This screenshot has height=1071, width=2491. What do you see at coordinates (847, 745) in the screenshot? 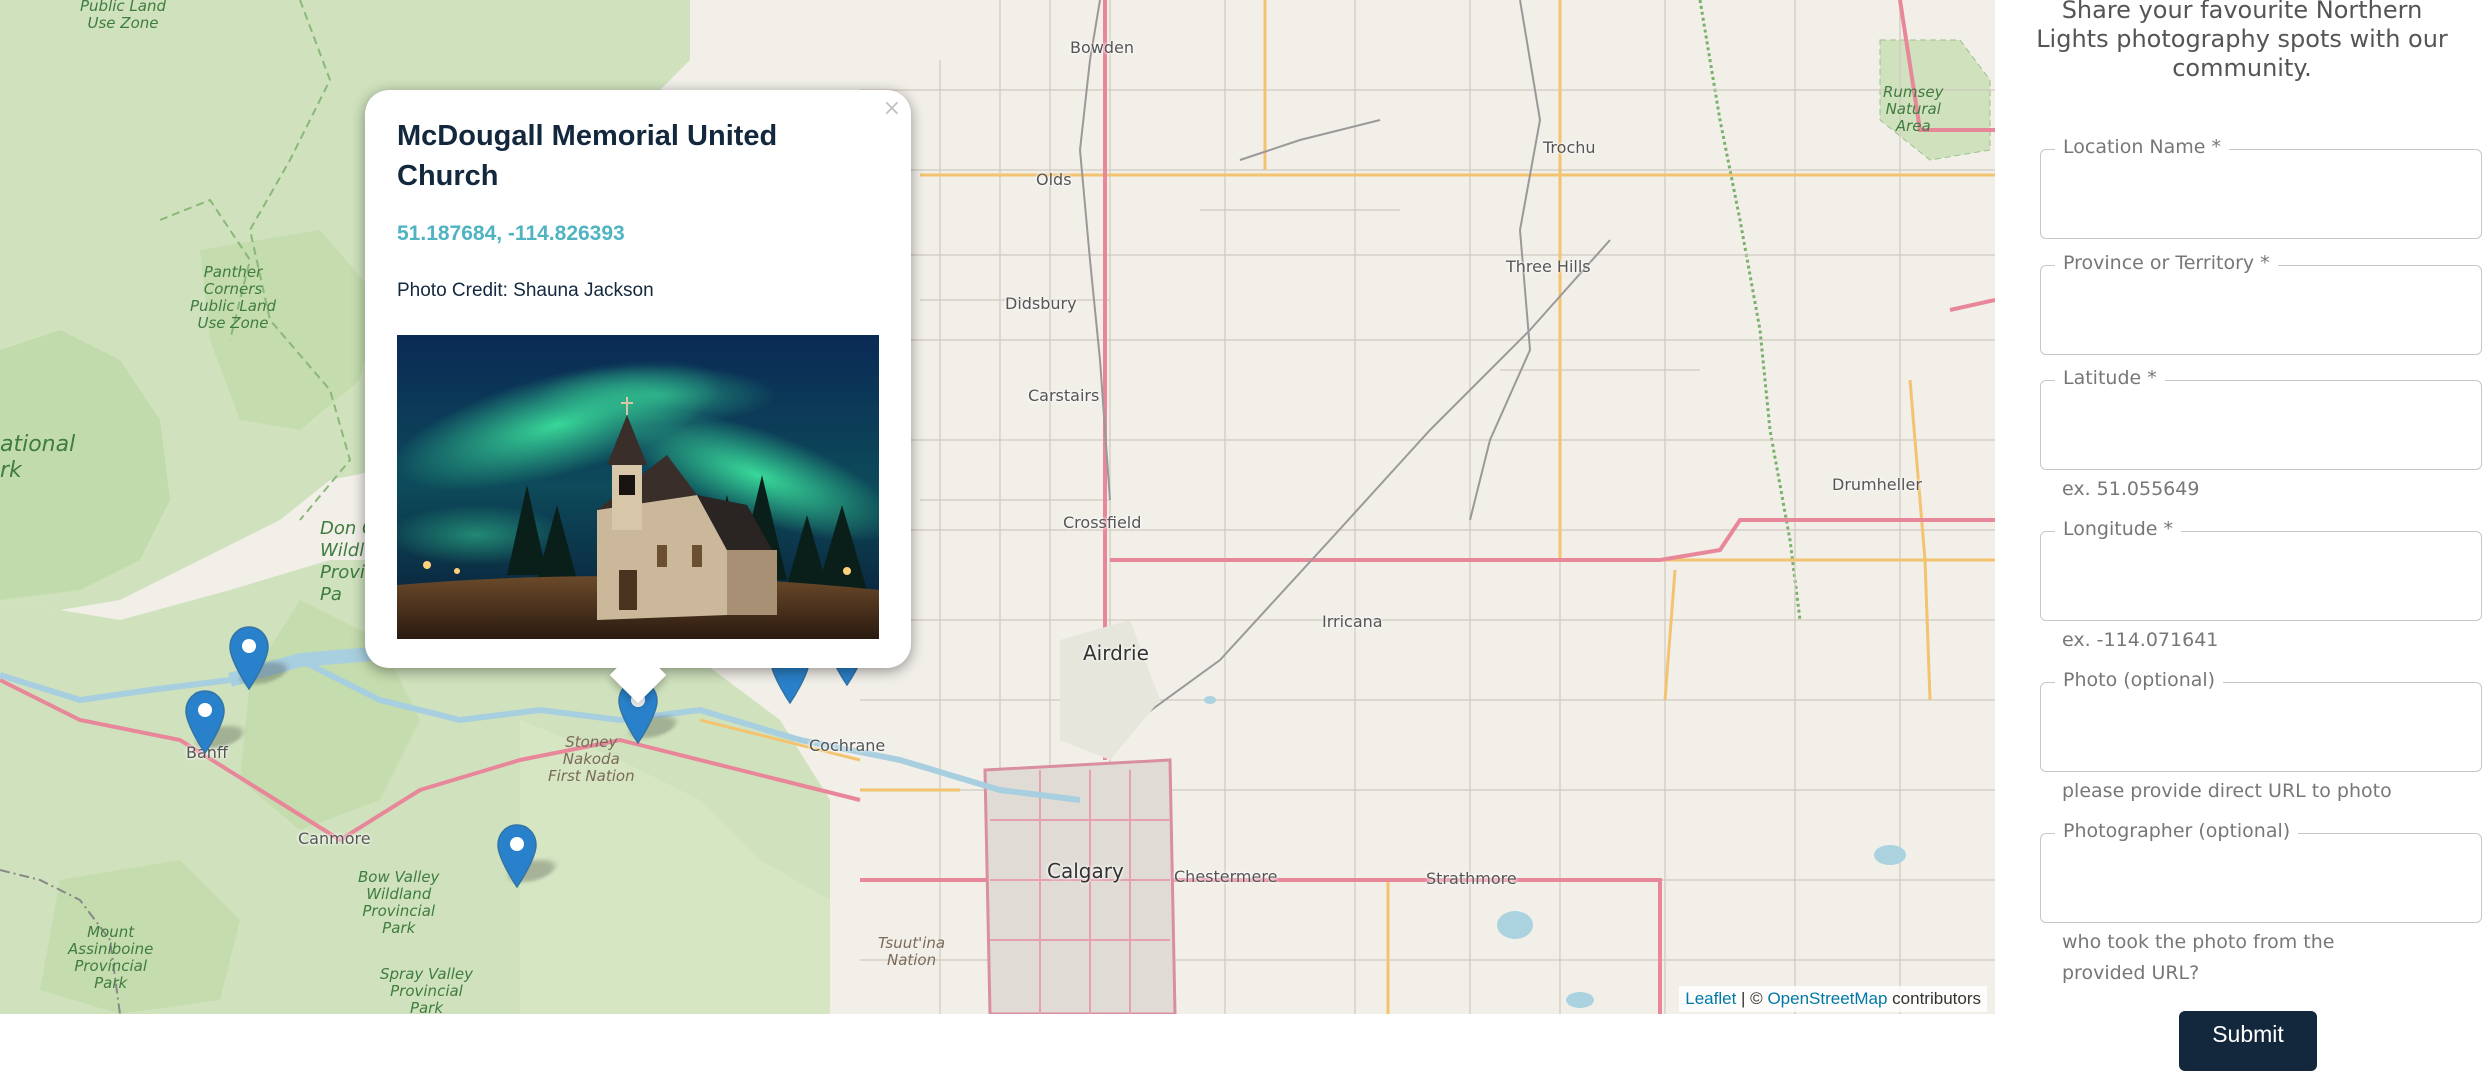
I see `town-label-cochrane: Cochrane` at bounding box center [847, 745].